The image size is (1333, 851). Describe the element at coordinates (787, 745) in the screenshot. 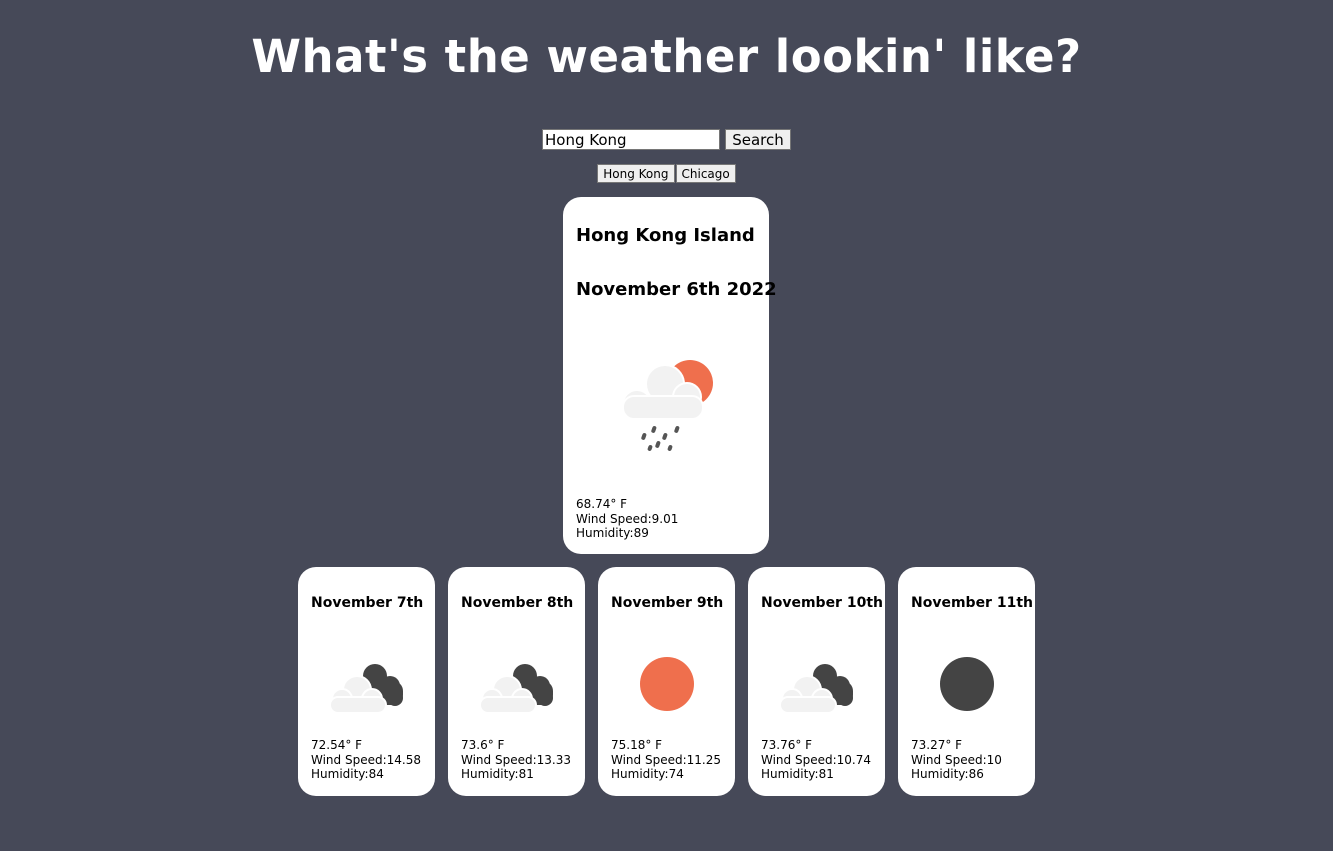

I see `forecast-temperature: 73.76° F` at that location.